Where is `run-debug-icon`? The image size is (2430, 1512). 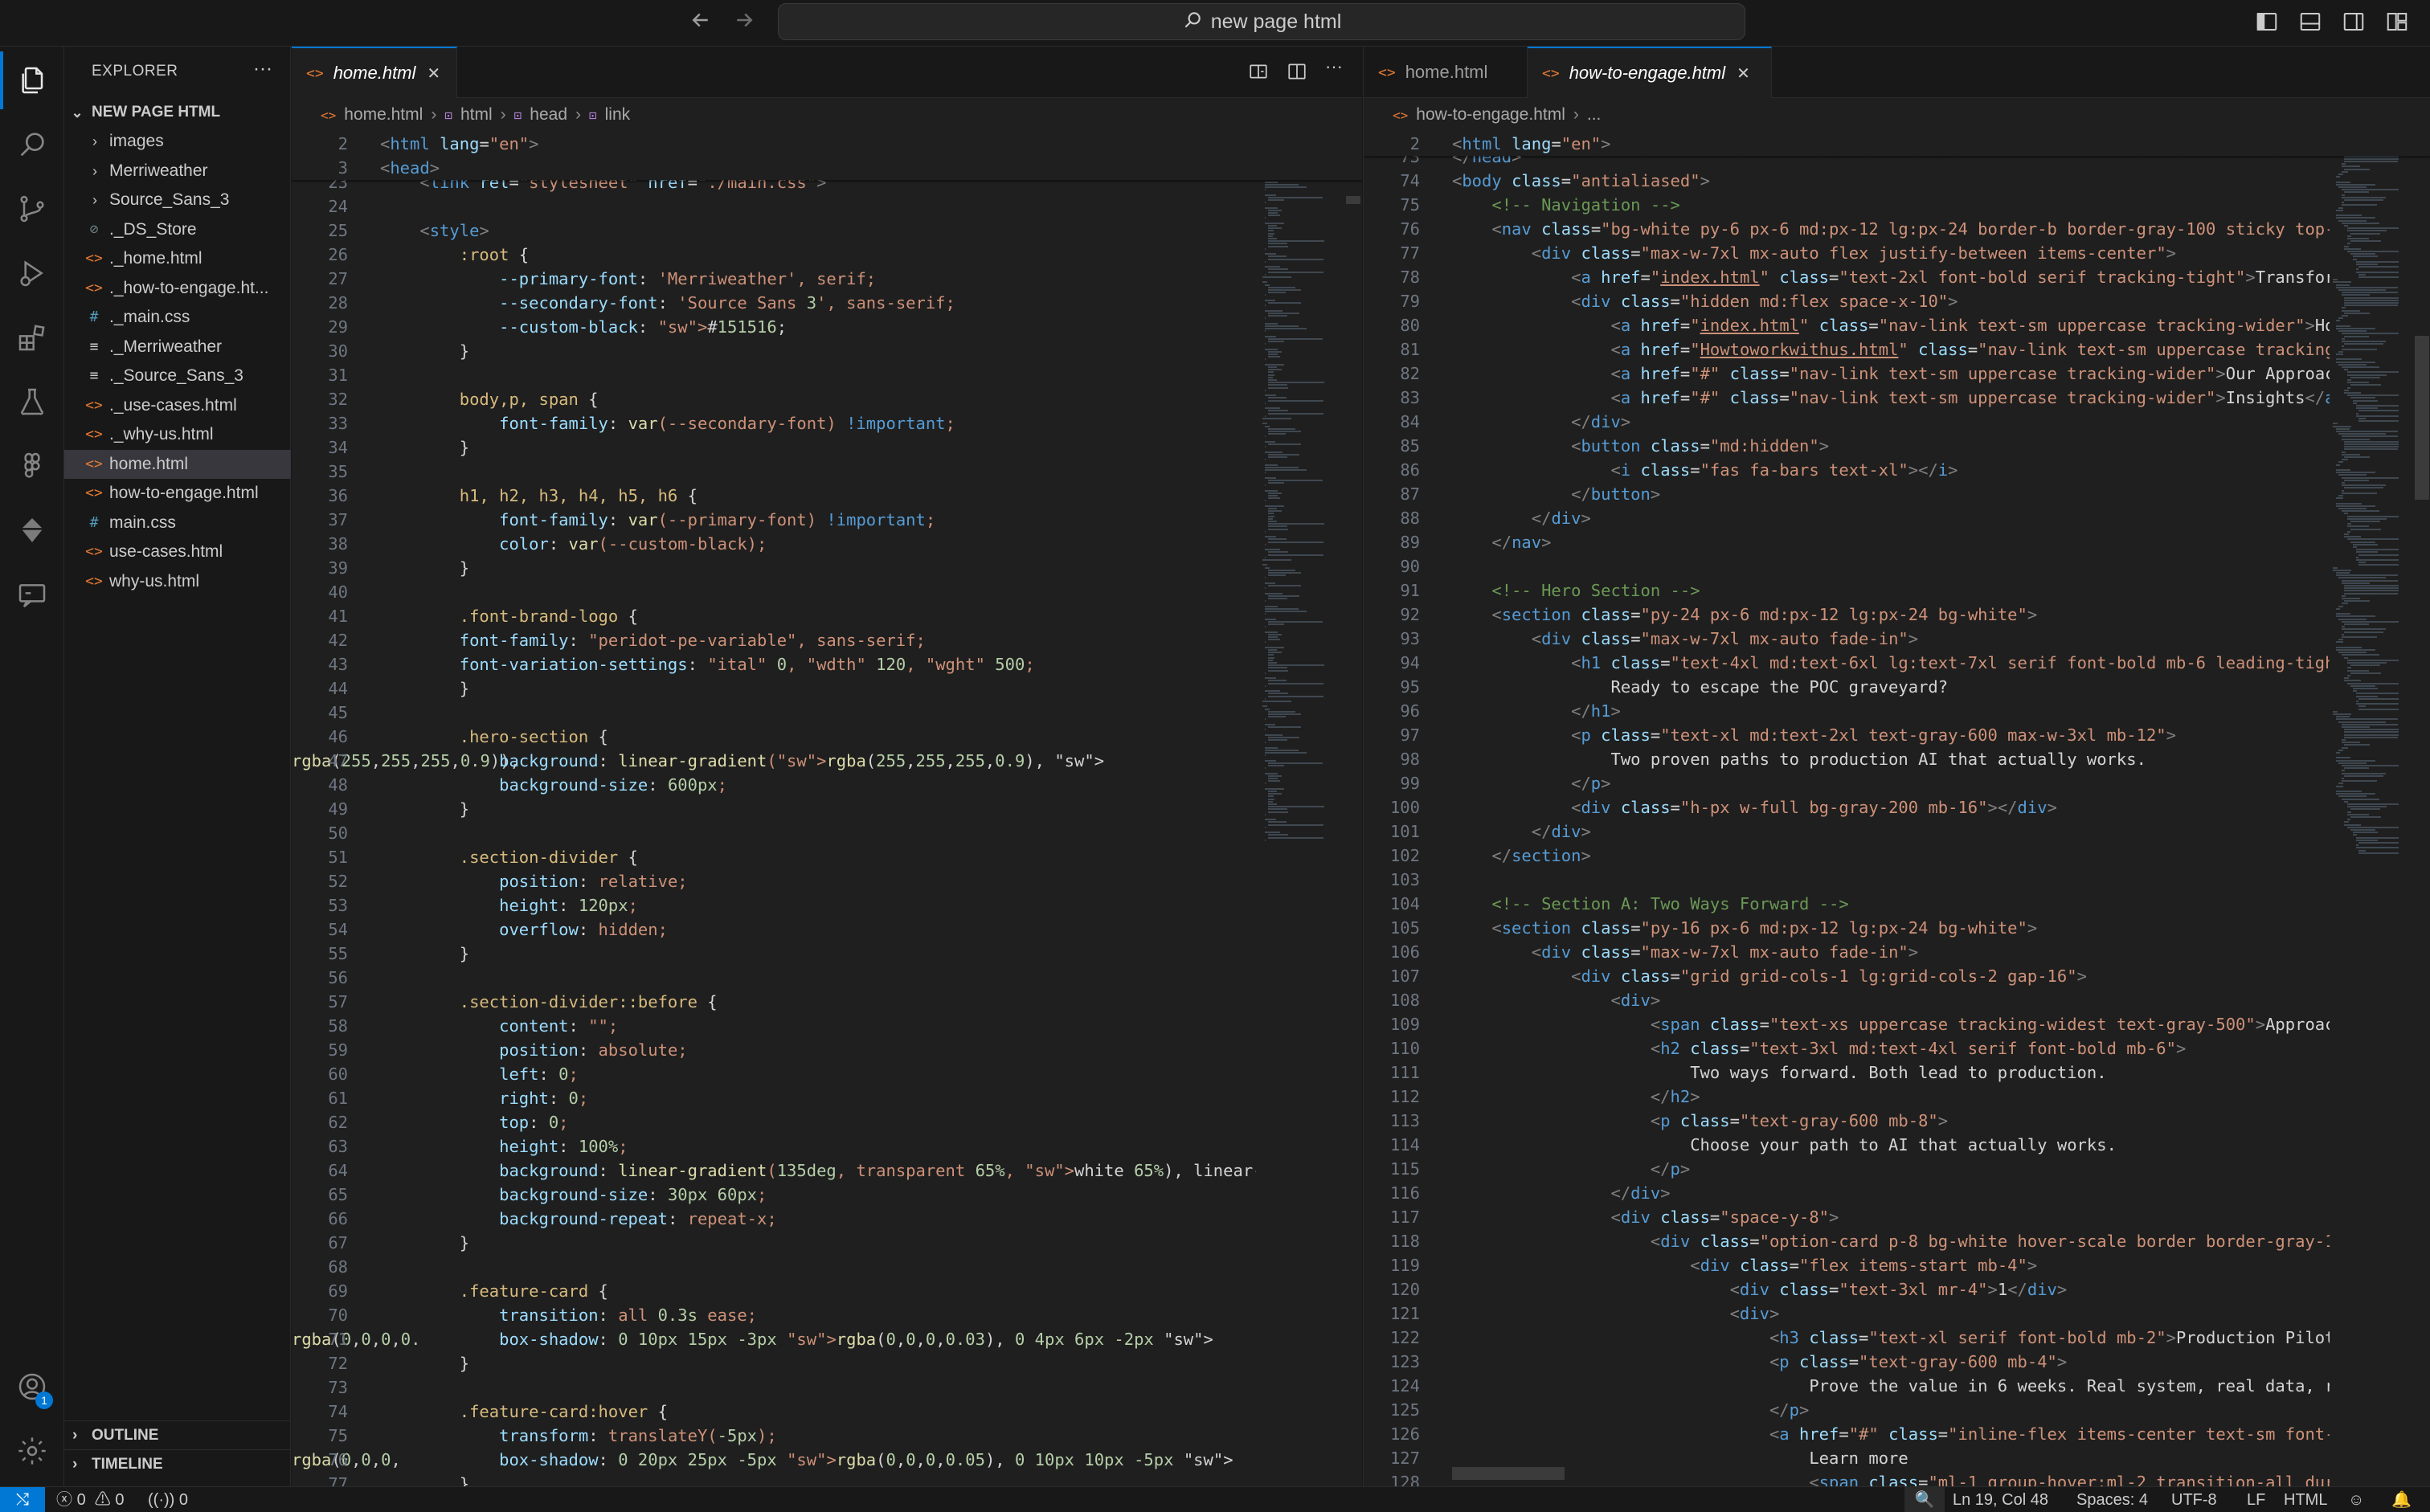 run-debug-icon is located at coordinates (32, 273).